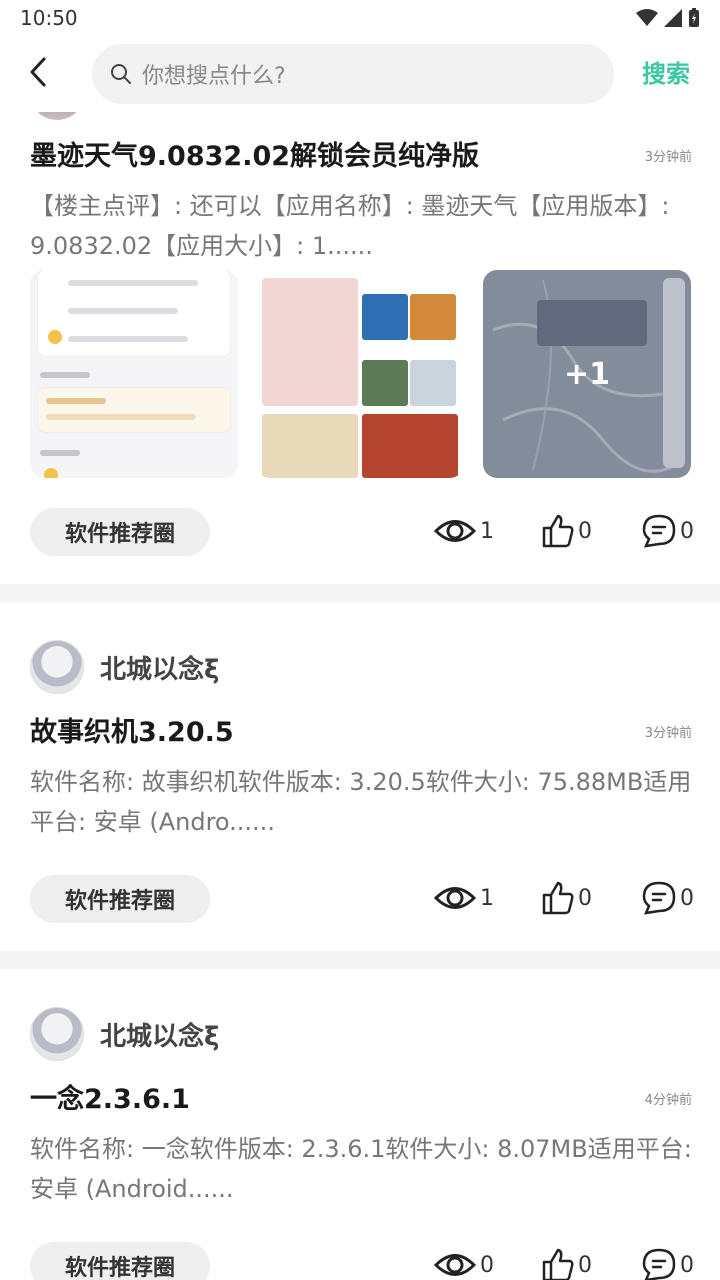 The width and height of the screenshot is (720, 1280). I want to click on views-value: 0, so click(487, 1265).